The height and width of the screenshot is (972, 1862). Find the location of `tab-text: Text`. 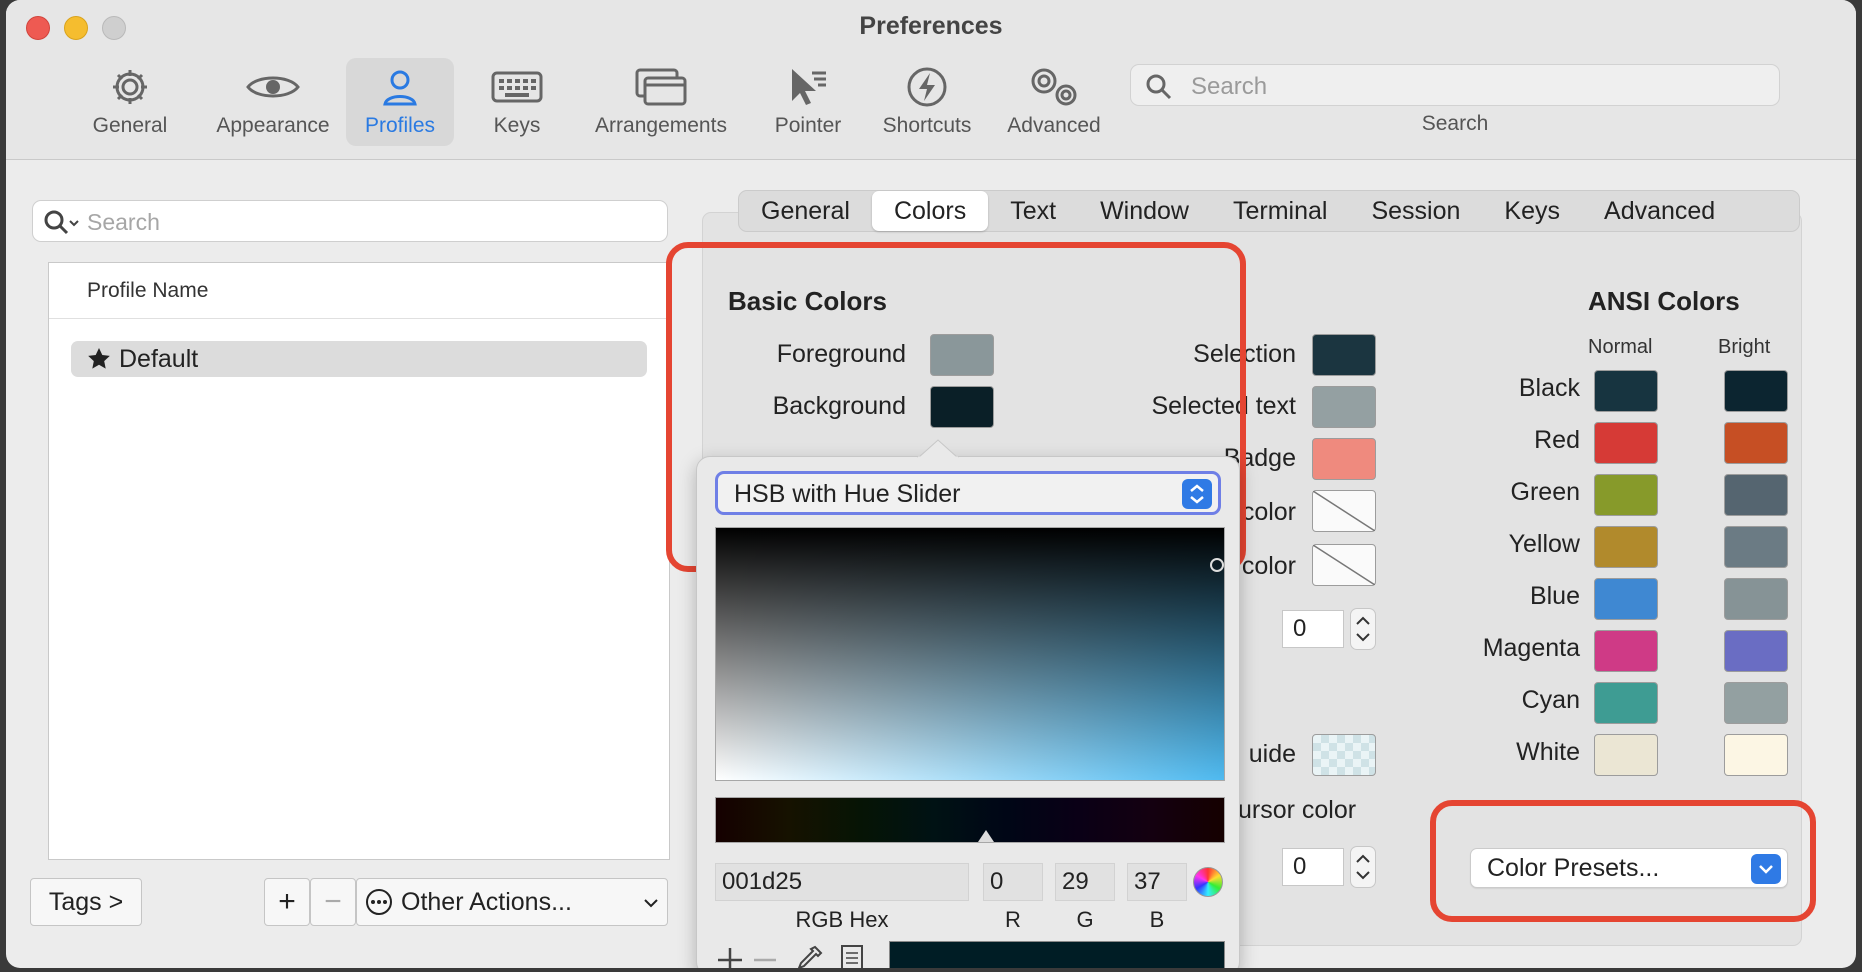

tab-text: Text is located at coordinates (1033, 211).